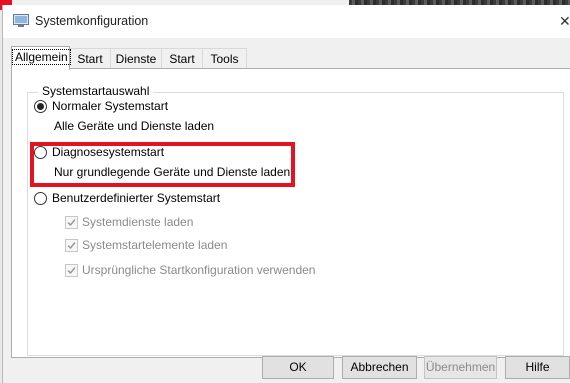  I want to click on tab-startup-2: Start, so click(182, 58).